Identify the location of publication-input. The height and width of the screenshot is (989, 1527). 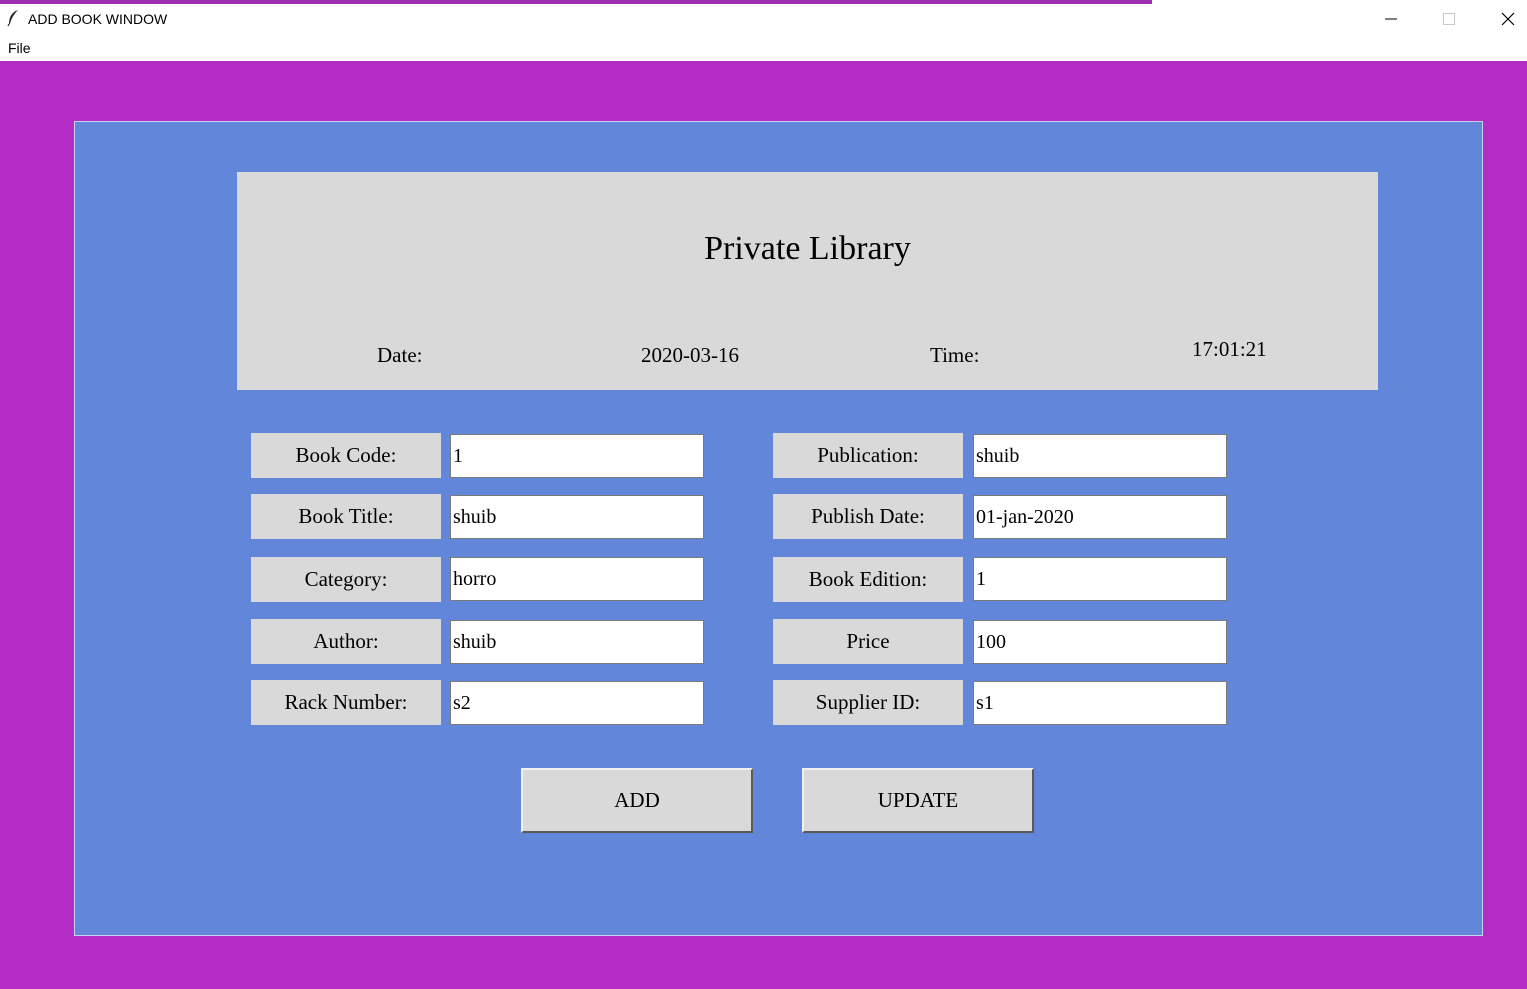
(1100, 456).